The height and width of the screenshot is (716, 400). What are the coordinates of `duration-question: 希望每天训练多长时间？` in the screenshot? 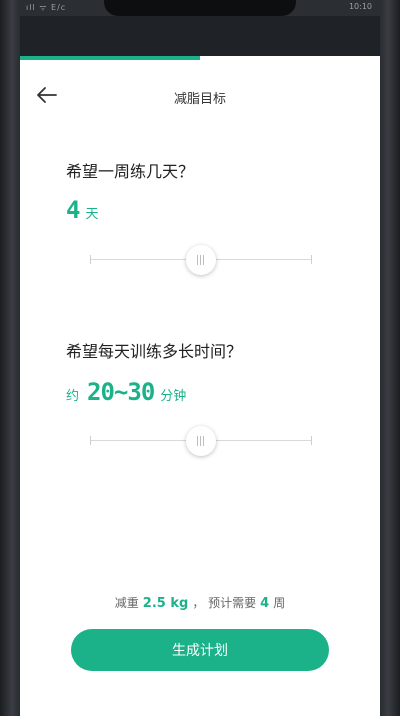 It's located at (154, 351).